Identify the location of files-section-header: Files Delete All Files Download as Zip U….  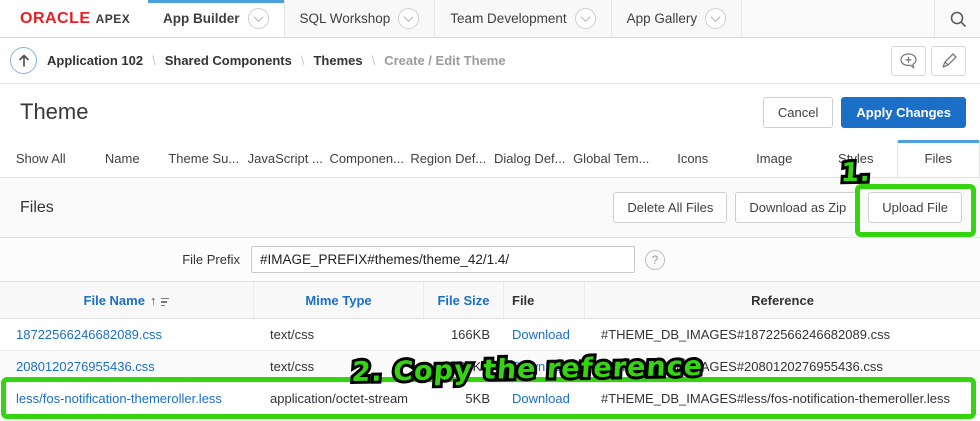
(490, 207).